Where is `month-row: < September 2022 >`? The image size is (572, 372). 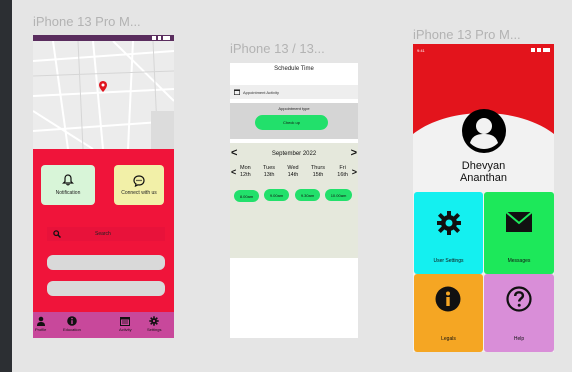 month-row: < September 2022 > is located at coordinates (294, 153).